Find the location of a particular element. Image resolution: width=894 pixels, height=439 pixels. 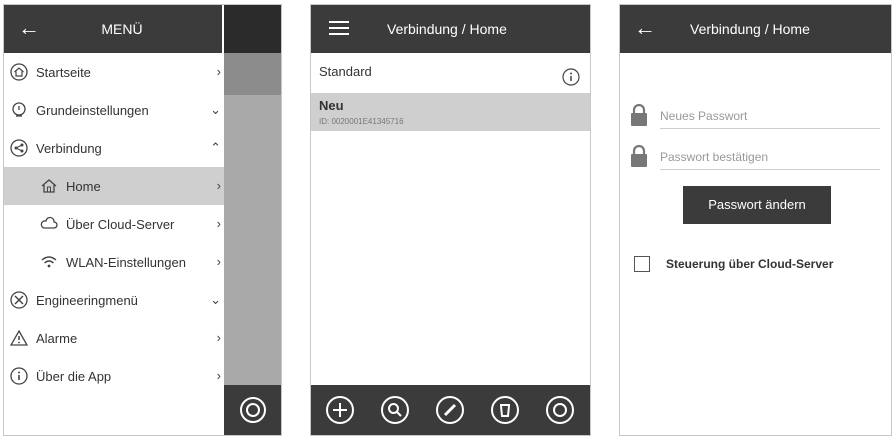

menu-item-engineeringmenu: Engineeringmenü ⌄ is located at coordinates (114, 300).